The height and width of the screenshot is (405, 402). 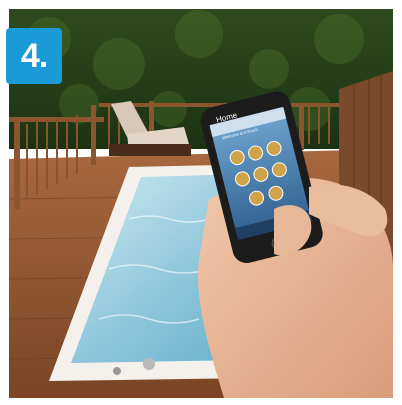 I want to click on step-number-label: 4., so click(x=34, y=55).